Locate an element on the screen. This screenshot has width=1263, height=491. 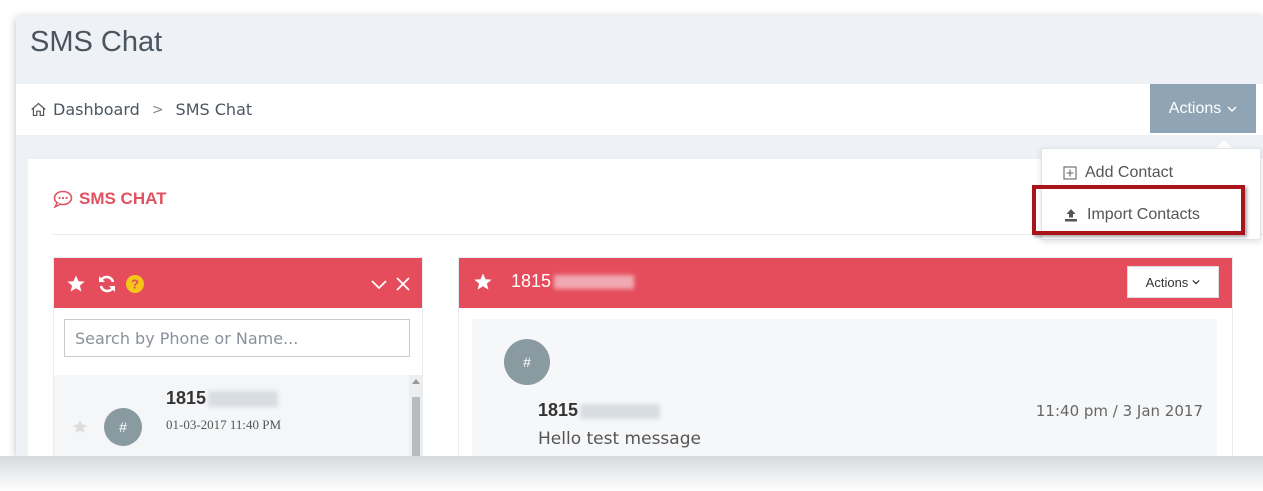
contact-phone: 1815 is located at coordinates (186, 398).